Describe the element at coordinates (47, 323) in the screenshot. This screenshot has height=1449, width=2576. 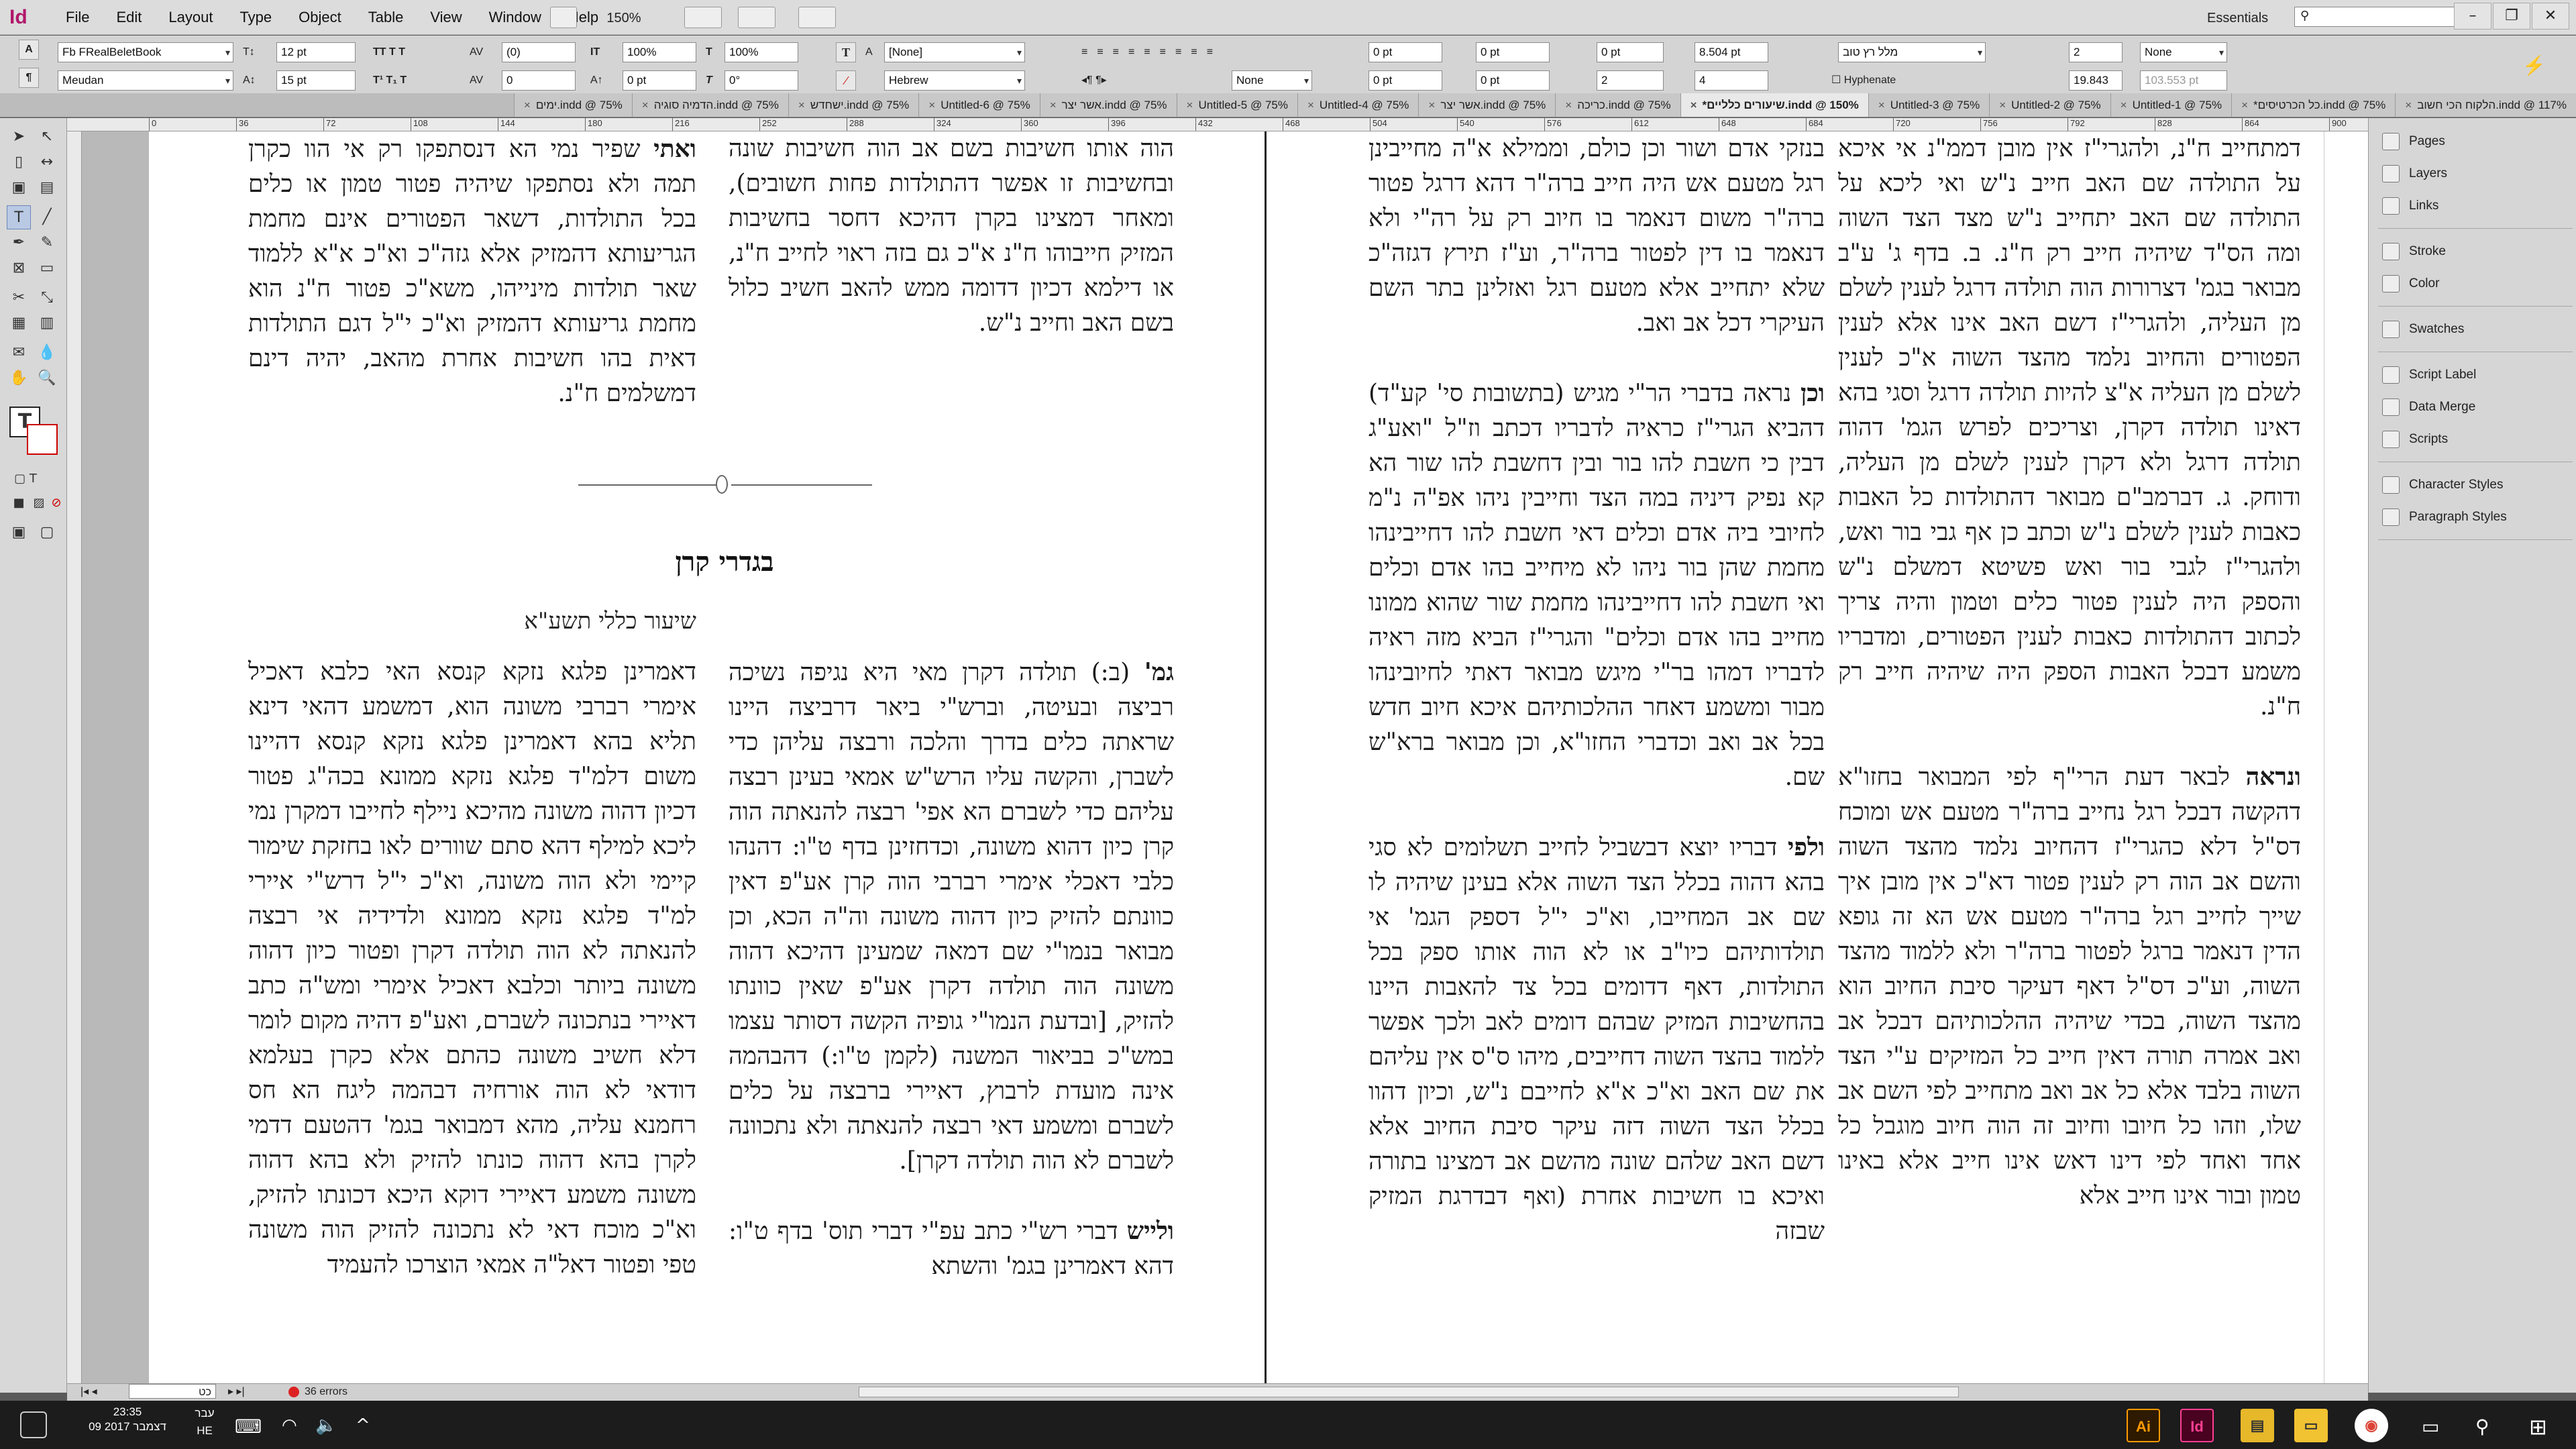
I see `gradient-feather-tool-icon: ▥` at that location.